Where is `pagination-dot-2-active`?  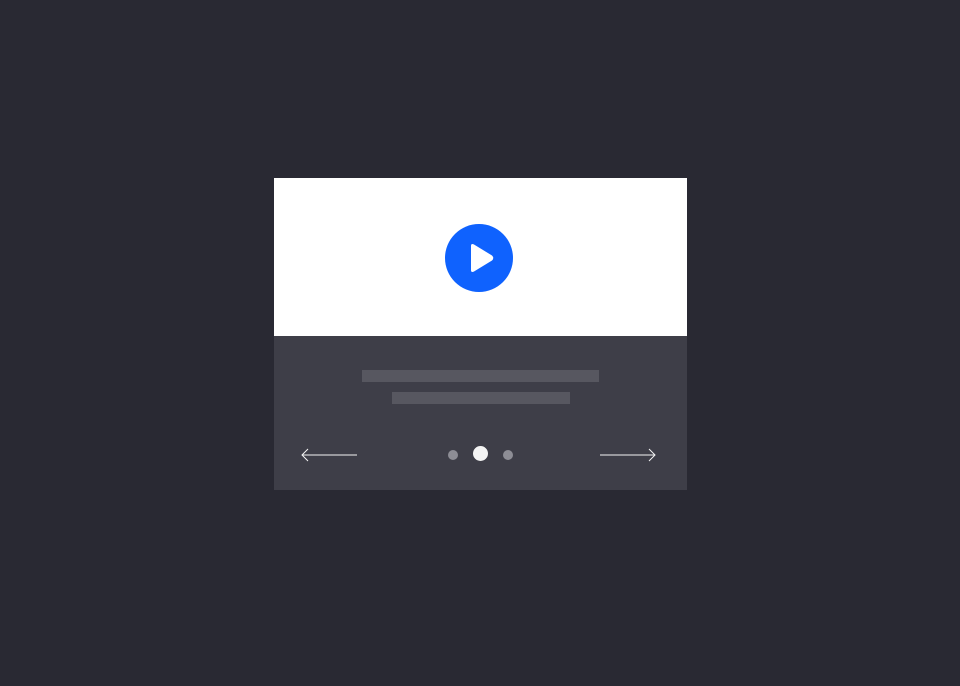
pagination-dot-2-active is located at coordinates (480, 453).